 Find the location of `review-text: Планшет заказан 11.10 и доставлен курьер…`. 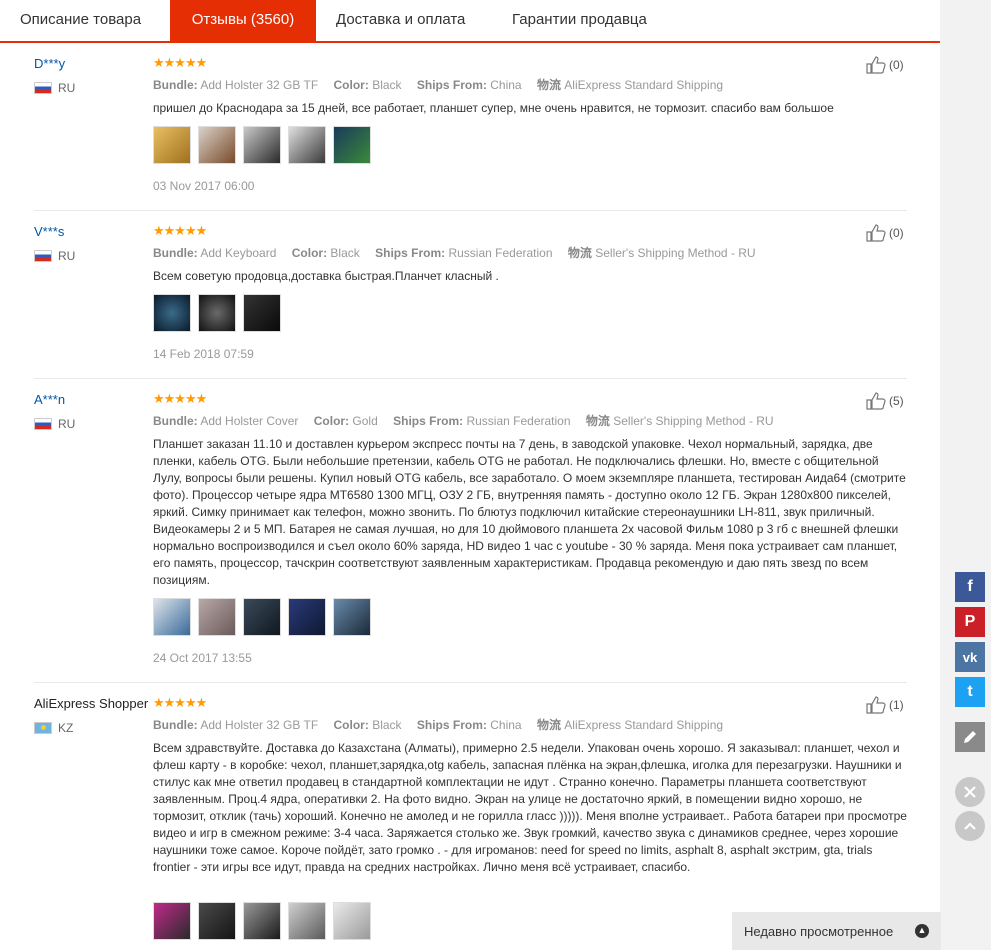

review-text: Планшет заказан 11.10 и доставлен курьер… is located at coordinates (529, 512).